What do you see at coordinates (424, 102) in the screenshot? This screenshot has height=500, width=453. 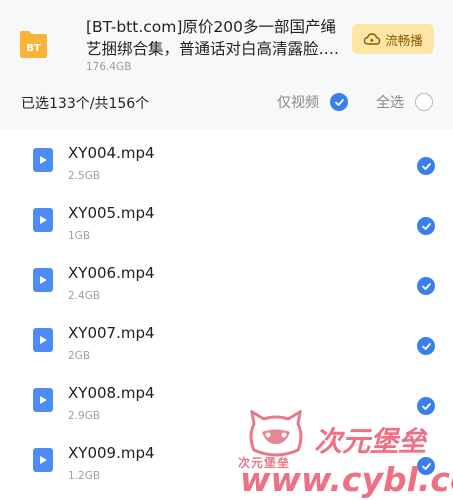 I see `select-all-circle-icon` at bounding box center [424, 102].